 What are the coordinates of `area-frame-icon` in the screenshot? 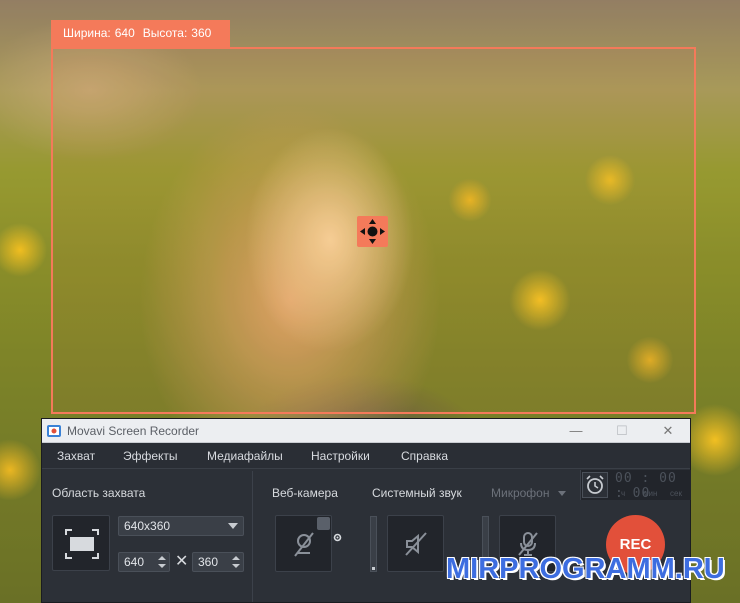 It's located at (82, 544).